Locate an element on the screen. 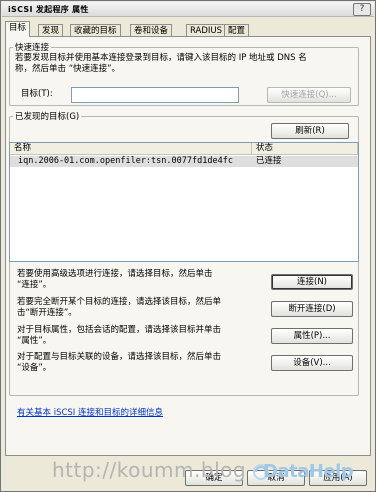  discovered-targets-legend: 已发现的目标(G) is located at coordinates (47, 117).